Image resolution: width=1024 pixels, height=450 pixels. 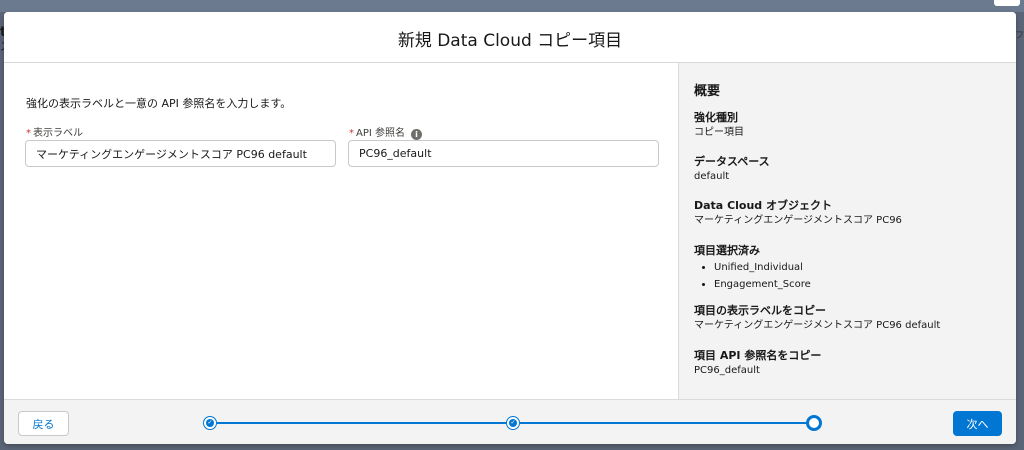 What do you see at coordinates (503, 153) in the screenshot?
I see `api-name-input` at bounding box center [503, 153].